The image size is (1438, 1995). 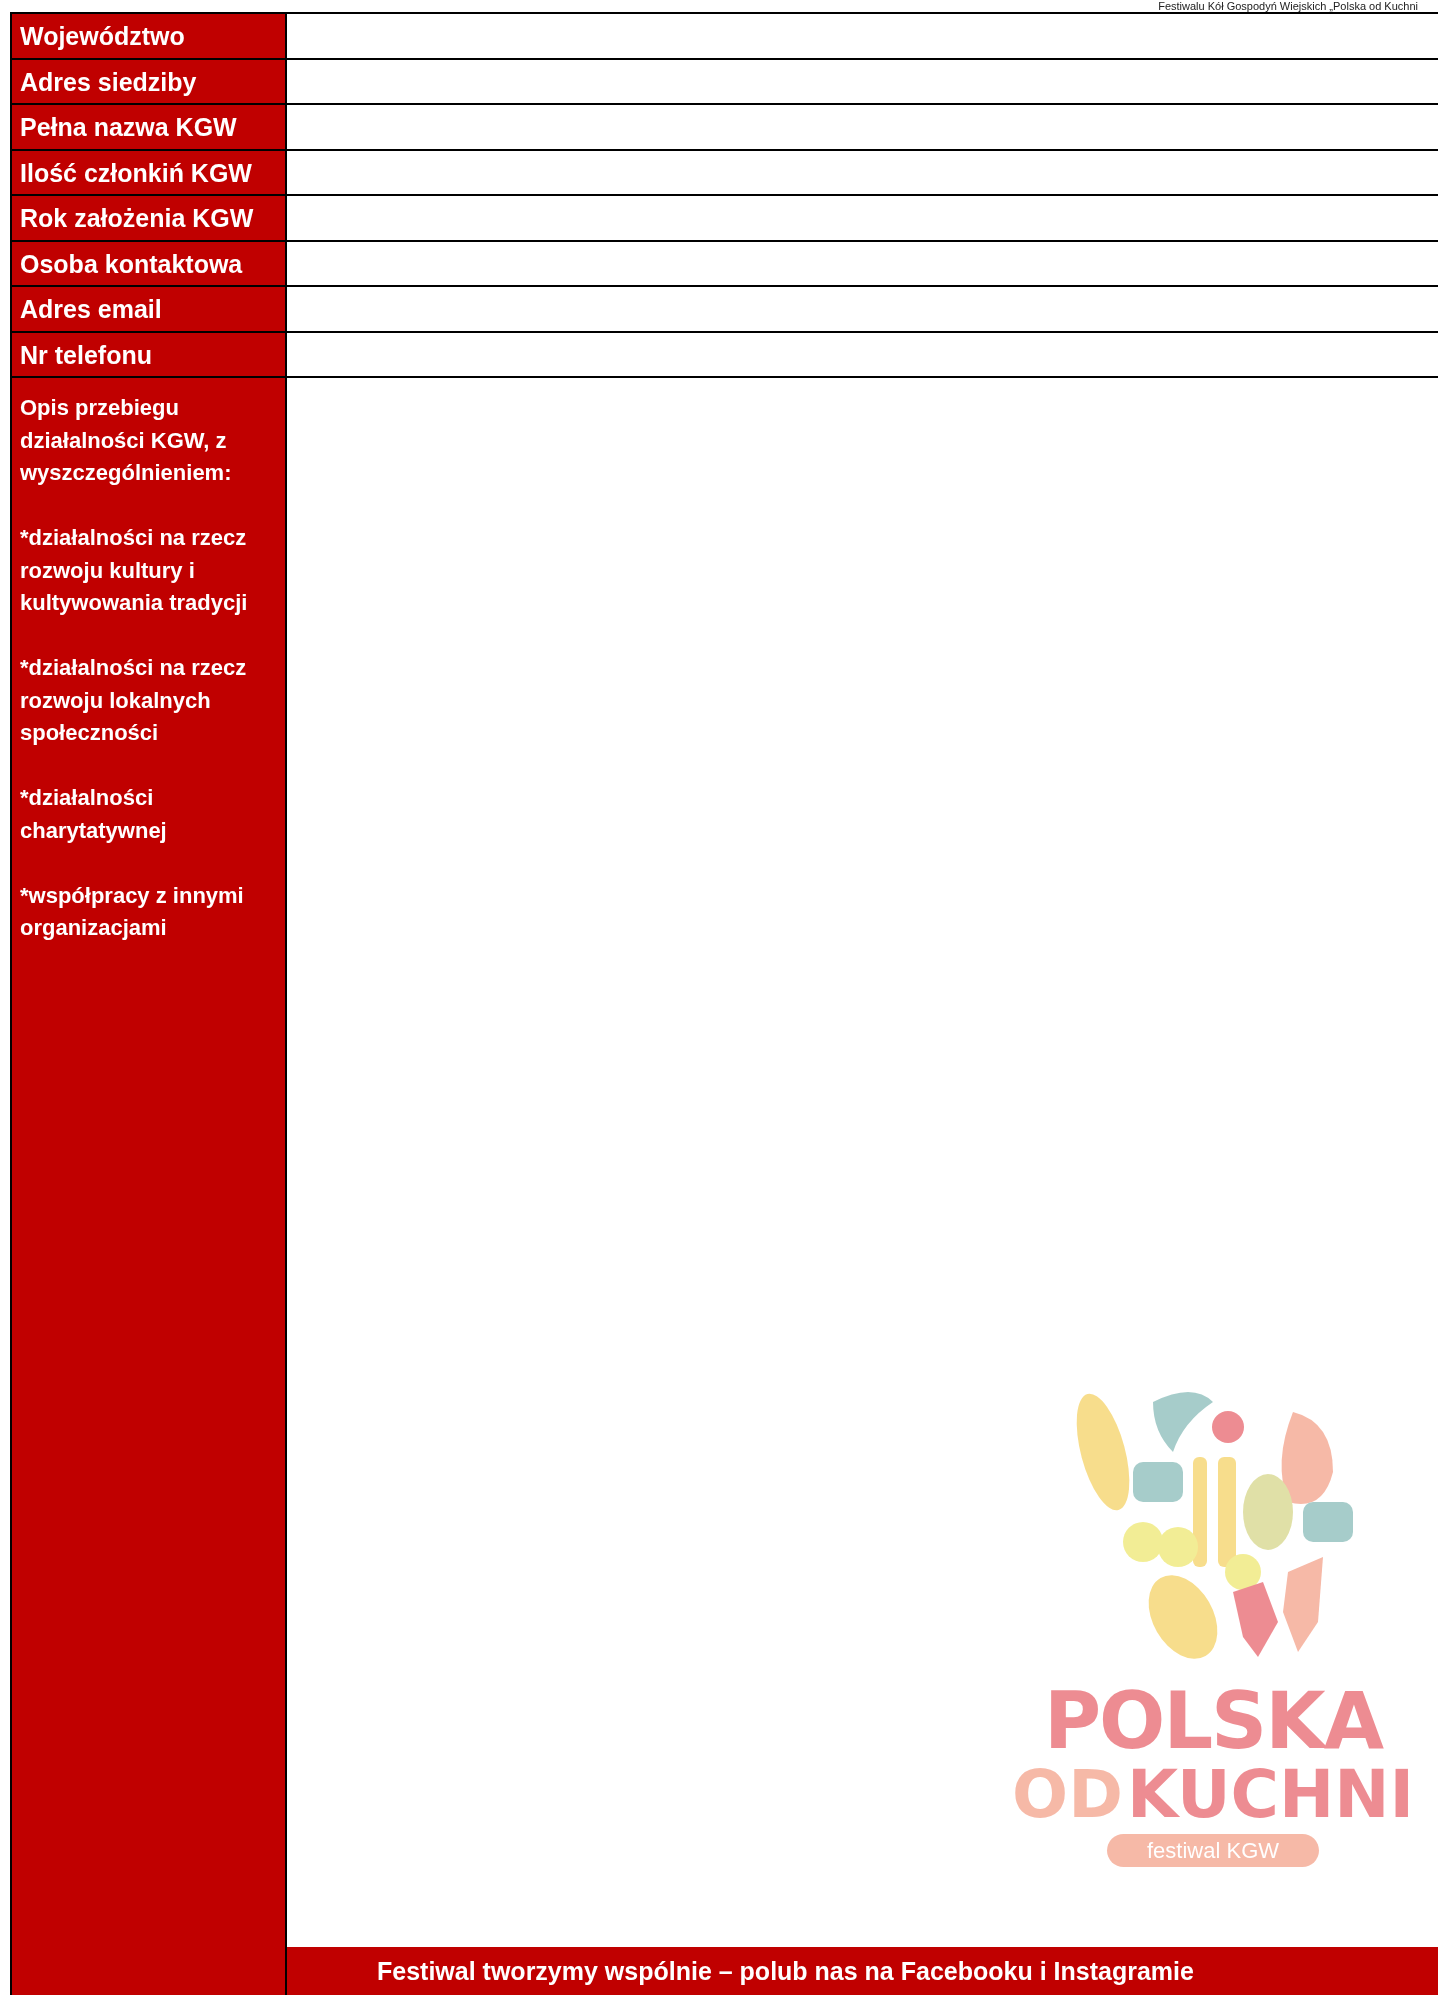 I want to click on logo-tagline: festiwal KGW, so click(x=1213, y=1850).